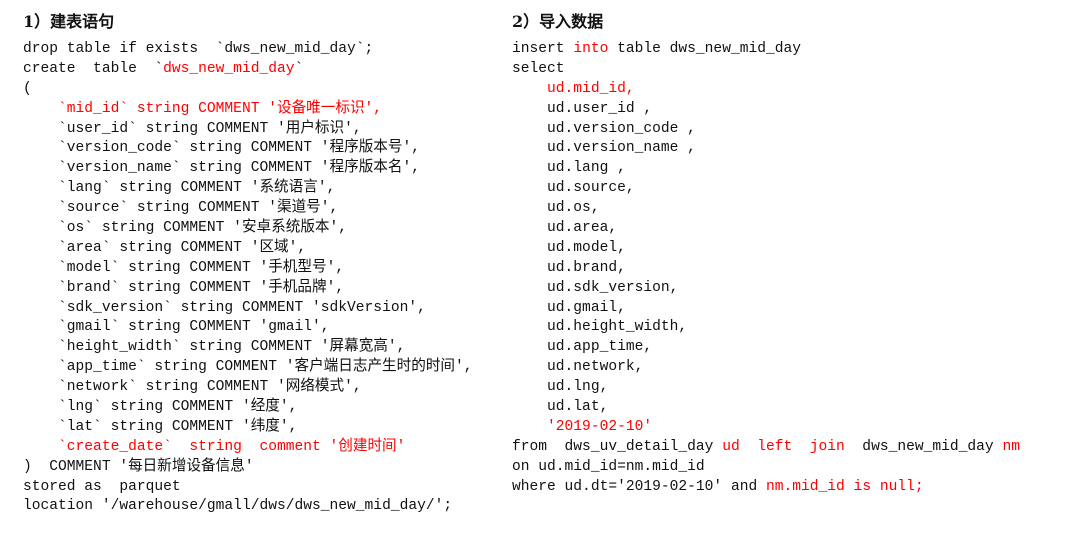 This screenshot has width=1078, height=545. What do you see at coordinates (766, 229) in the screenshot?
I see `code-line: ud.area,` at bounding box center [766, 229].